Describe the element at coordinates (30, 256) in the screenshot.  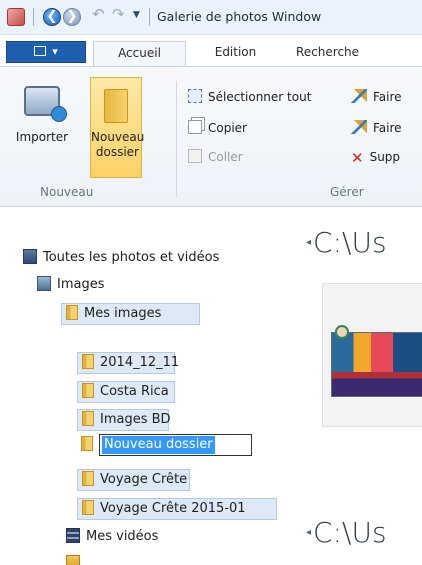
I see `all-media-icon` at that location.